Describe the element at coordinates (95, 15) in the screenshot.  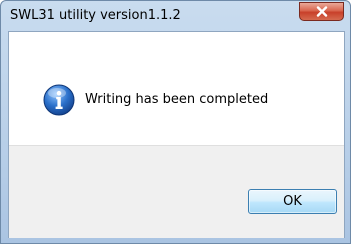
I see `window-title: SWL31 utility version1.1.2` at that location.